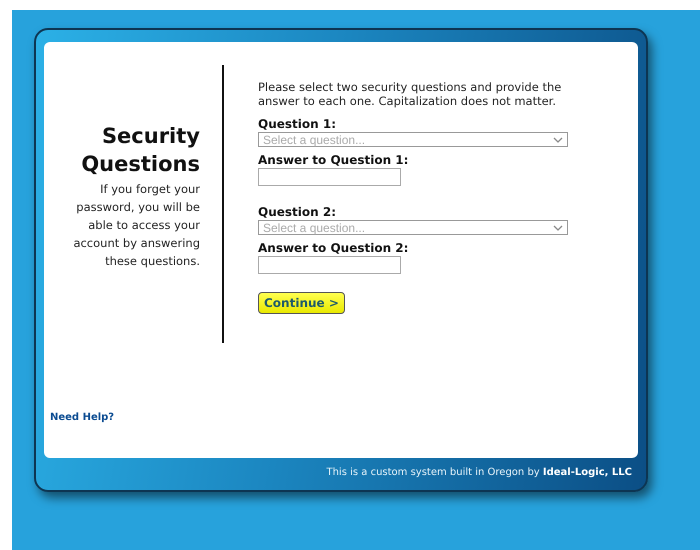 The image size is (700, 550). I want to click on field-label: Question 2:, so click(297, 212).